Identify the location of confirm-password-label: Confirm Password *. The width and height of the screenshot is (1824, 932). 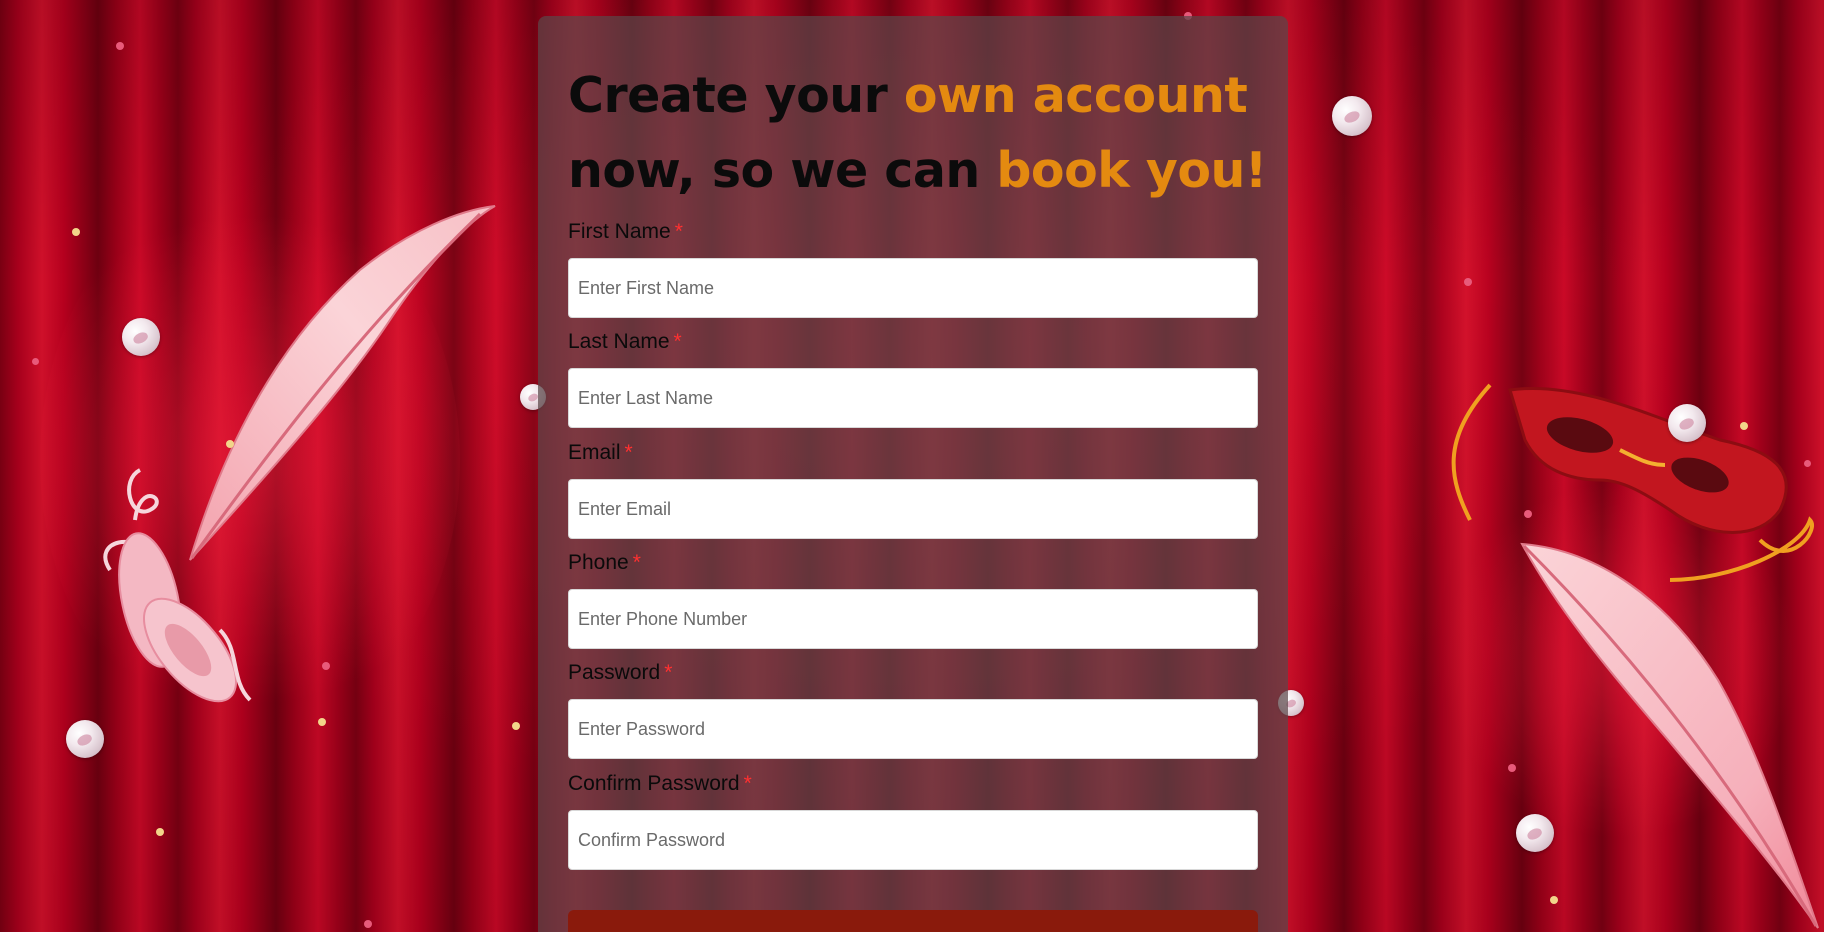
(660, 784).